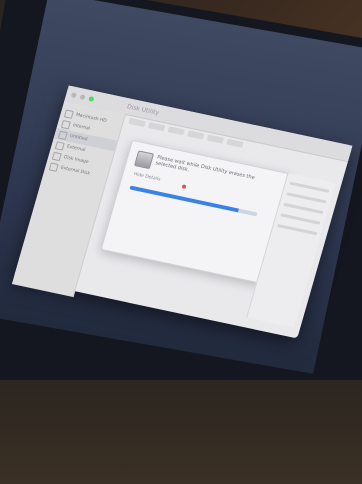 The width and height of the screenshot is (362, 484). I want to click on erase-button, so click(176, 131).